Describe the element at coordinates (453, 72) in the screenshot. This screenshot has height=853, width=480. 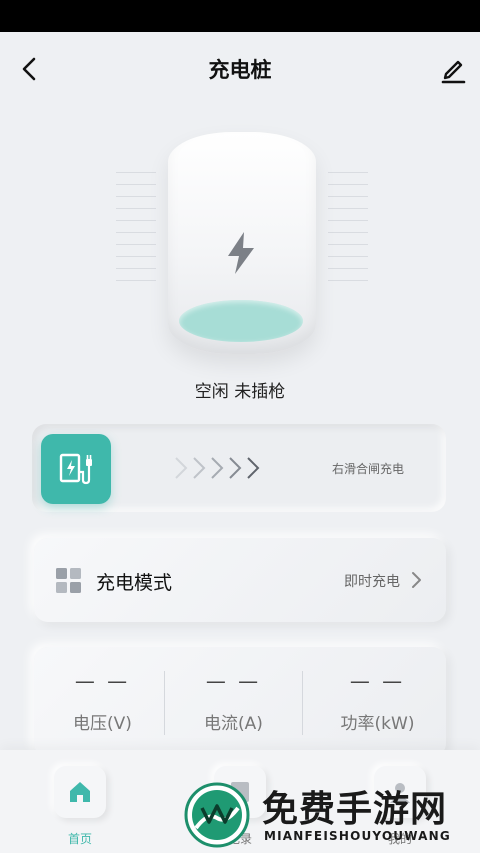
I see `pencil-icon` at that location.